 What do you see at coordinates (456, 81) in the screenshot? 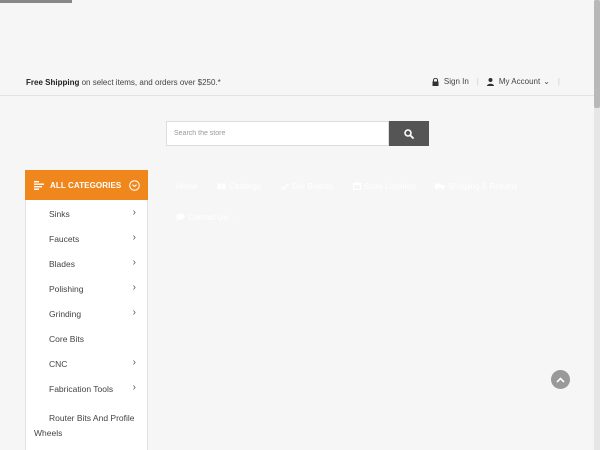
I see `sign-in-label: Sign In` at bounding box center [456, 81].